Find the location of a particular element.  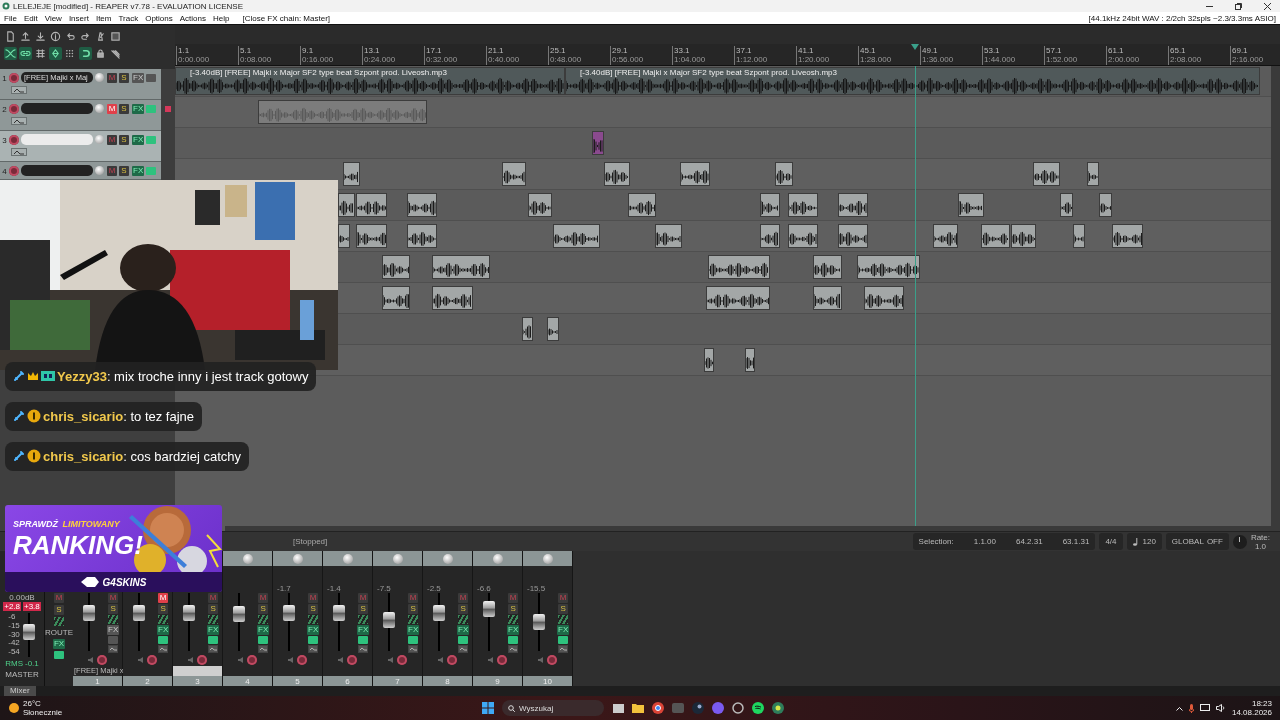

ruler-time-label: 0:56.000 is located at coordinates (628, 59).